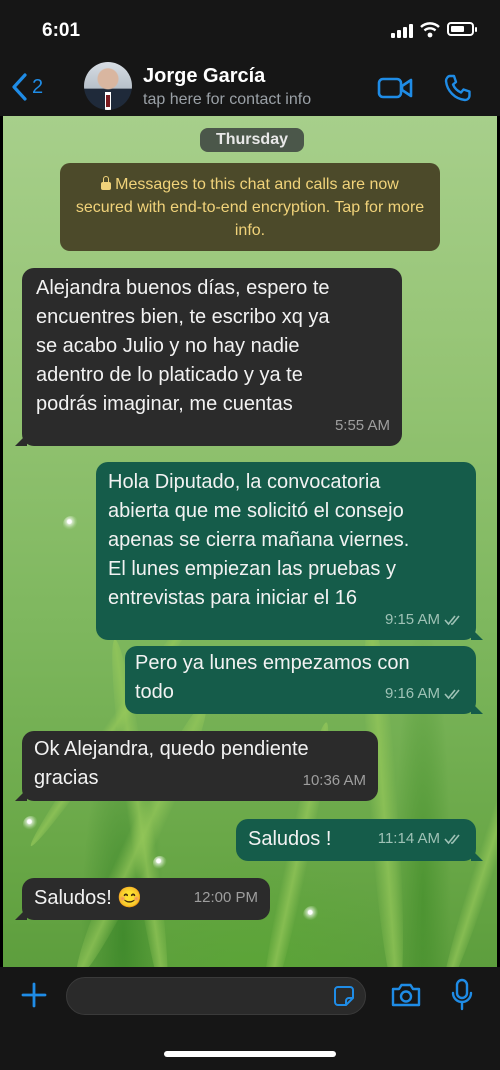  I want to click on plus-icon, so click(34, 995).